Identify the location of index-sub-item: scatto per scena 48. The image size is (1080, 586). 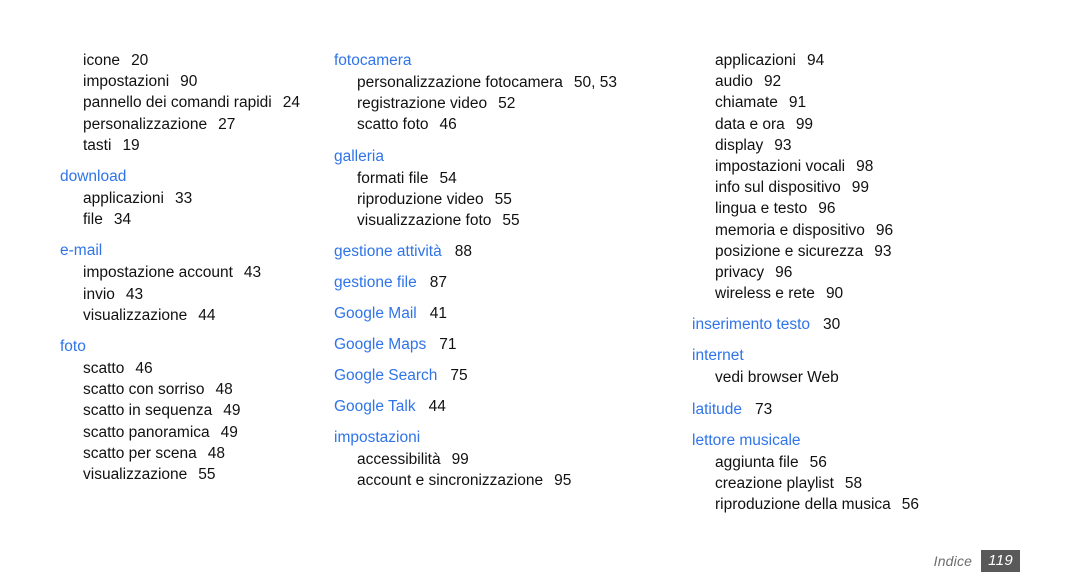
(196, 453).